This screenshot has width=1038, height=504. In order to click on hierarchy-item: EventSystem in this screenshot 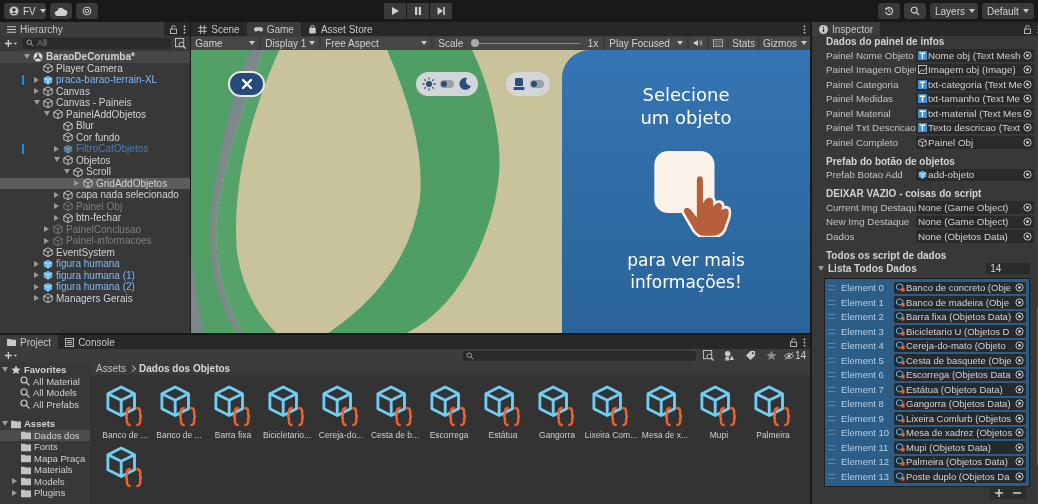, I will do `click(95, 252)`.